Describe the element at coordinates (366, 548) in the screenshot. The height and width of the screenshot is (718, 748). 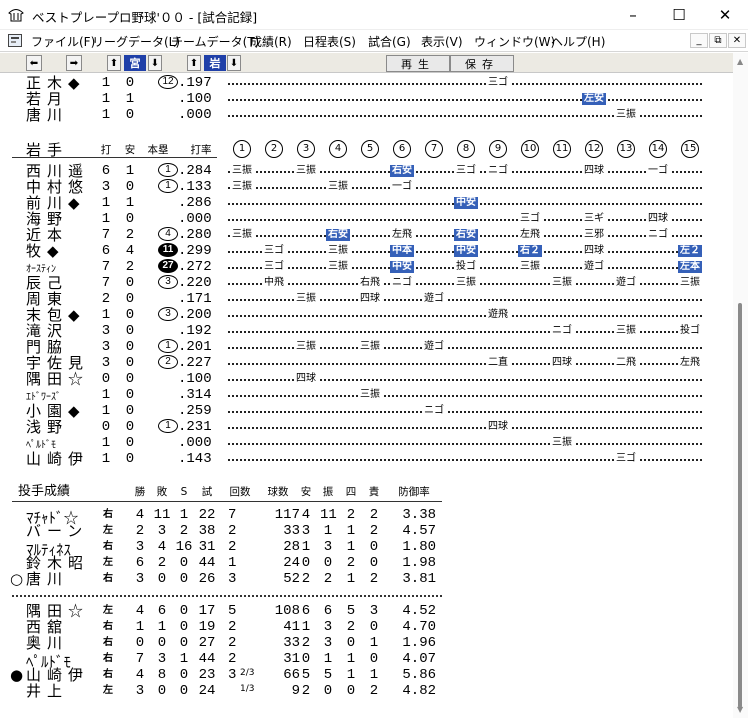
I see `pitcher-row: ﾏﾙﾃｨﾈｽ右 3 4 16 31 2 28 1 3 1 0 1.80` at that location.